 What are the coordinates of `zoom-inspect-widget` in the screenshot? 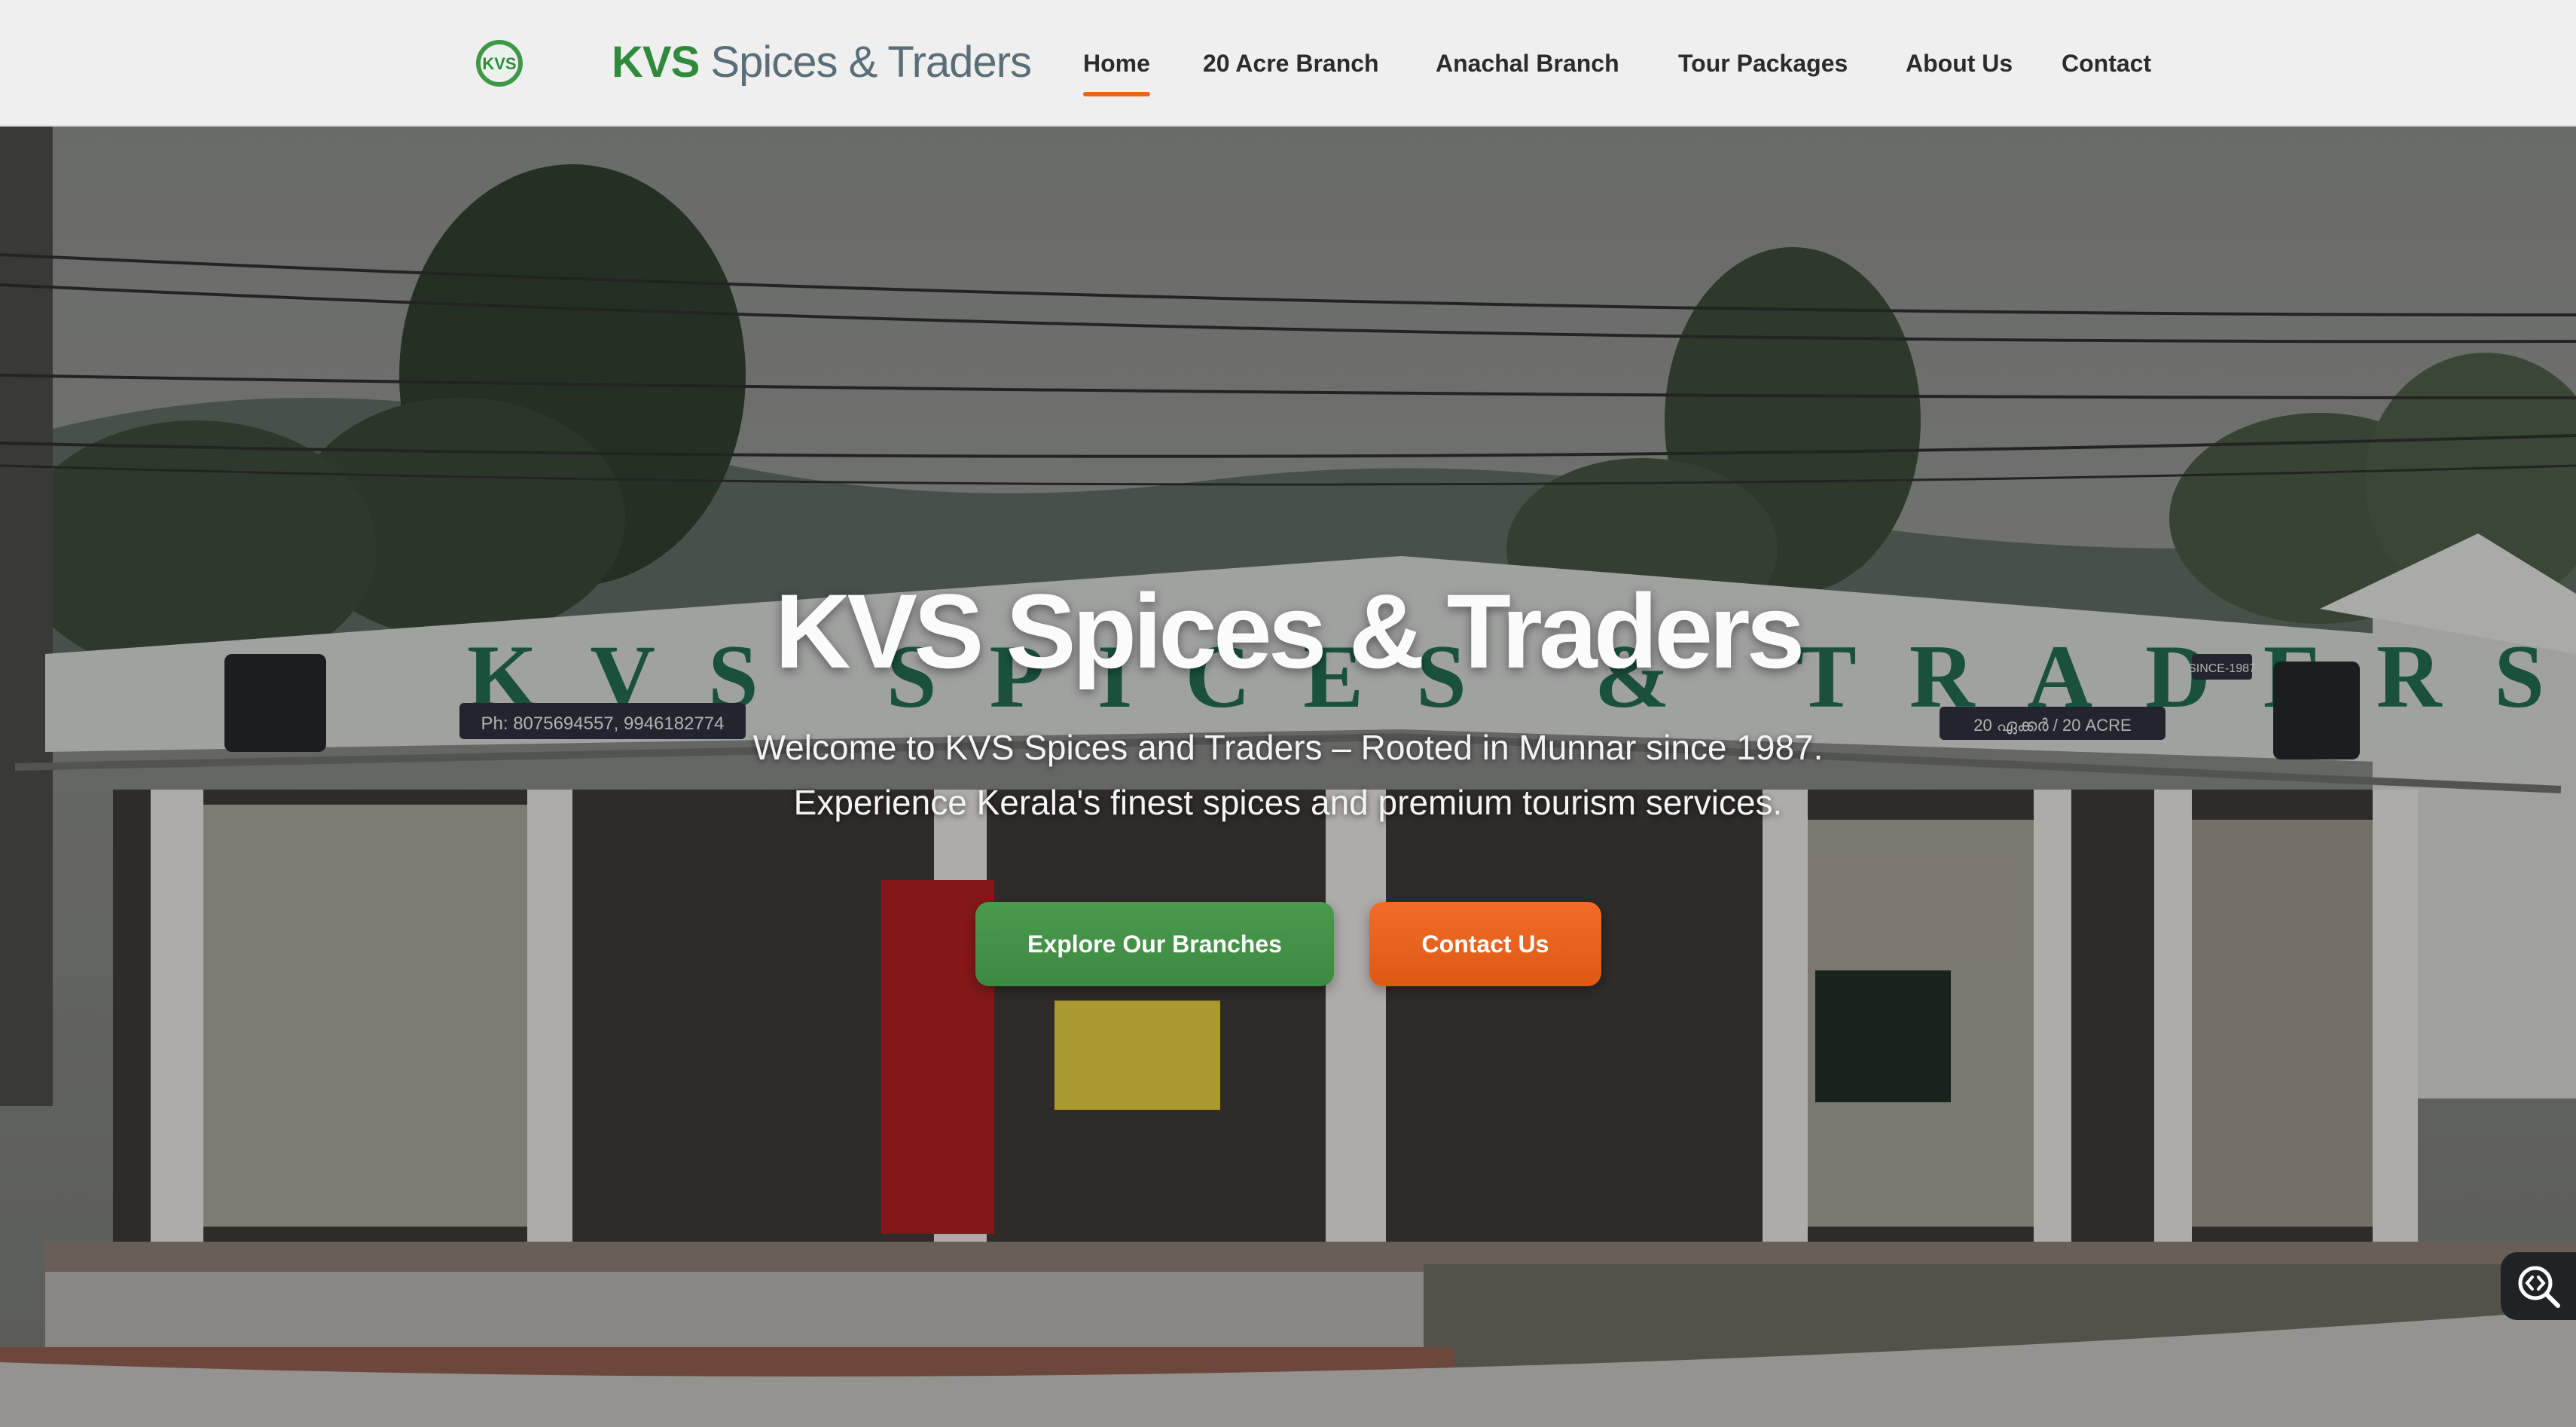 It's located at (2539, 1286).